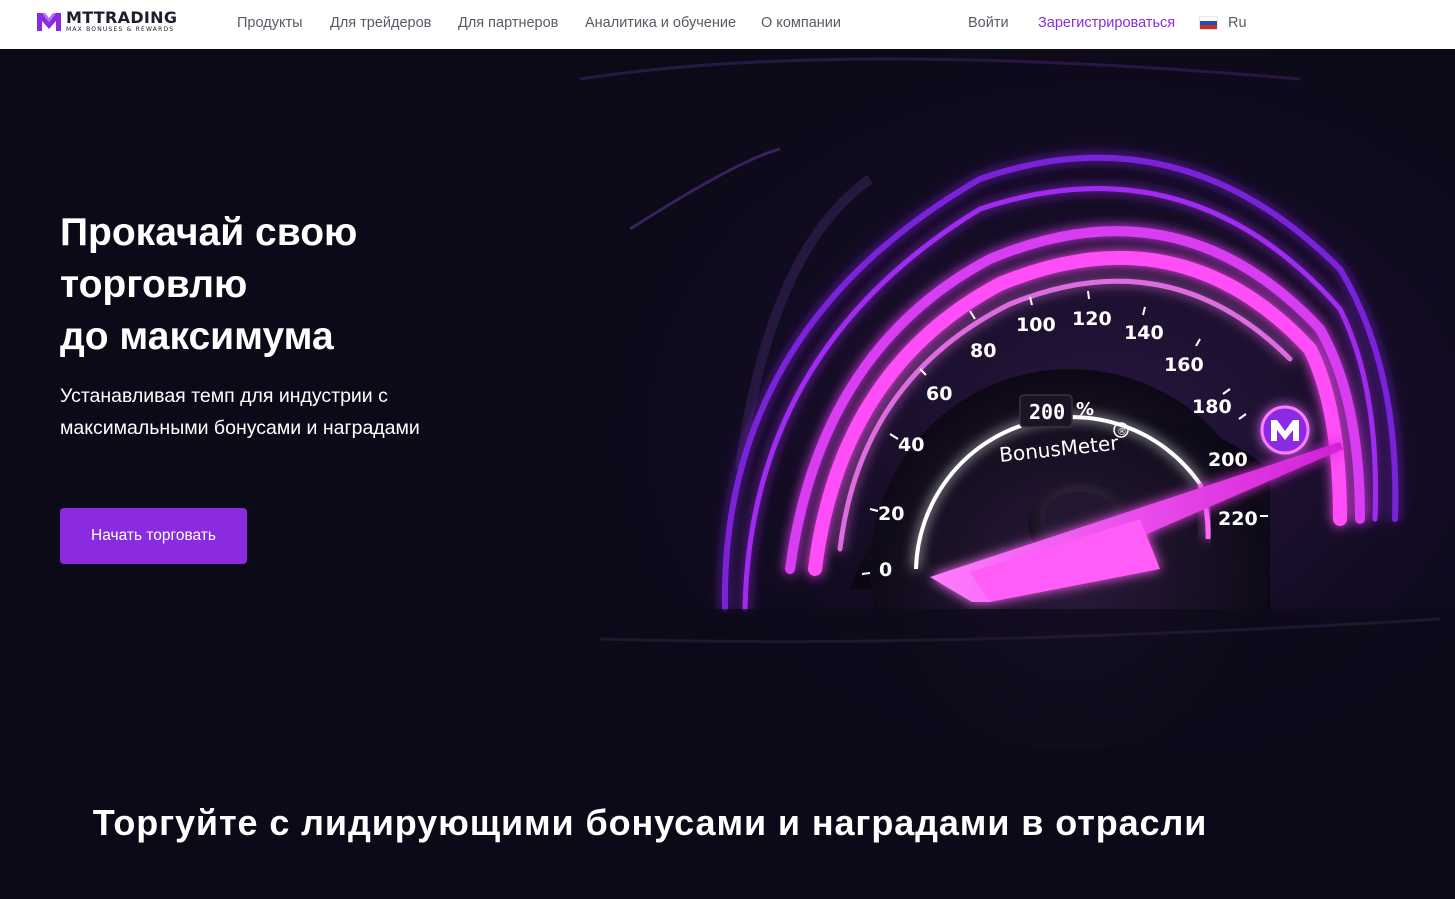 The width and height of the screenshot is (1455, 899). I want to click on gauge-tick-label: 20, so click(891, 514).